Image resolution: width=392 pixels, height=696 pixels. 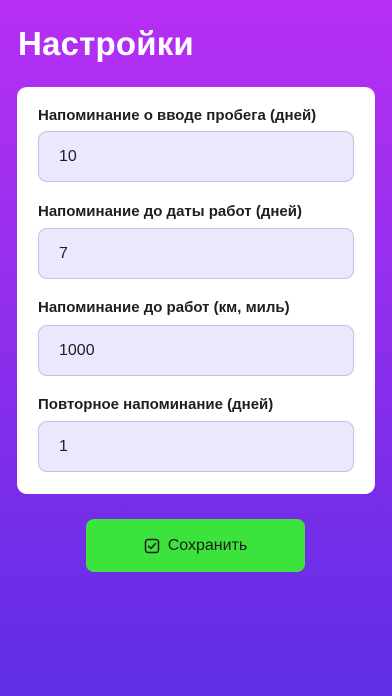 I want to click on mileage-reminder-label: Напоминание о вводе пробега (дней), so click(x=177, y=115).